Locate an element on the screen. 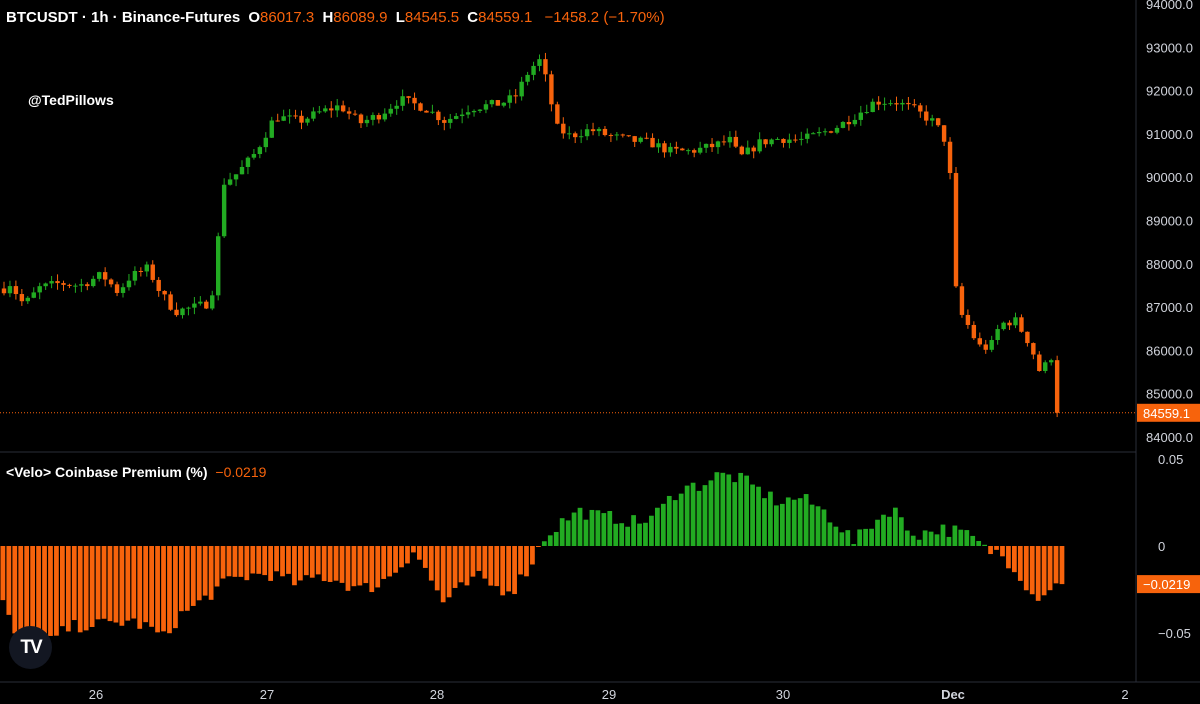 The height and width of the screenshot is (704, 1200). time-tick-label: 27 is located at coordinates (267, 694).